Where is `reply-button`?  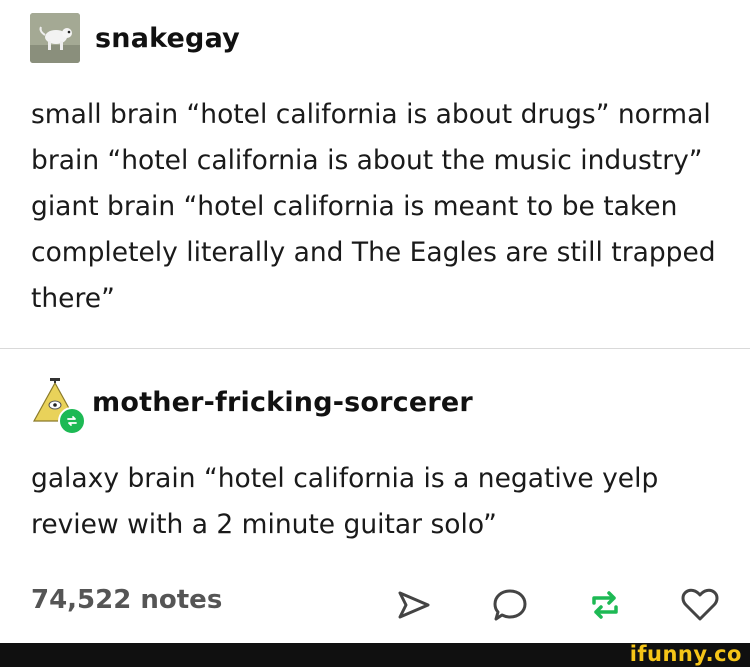
reply-button is located at coordinates (510, 605).